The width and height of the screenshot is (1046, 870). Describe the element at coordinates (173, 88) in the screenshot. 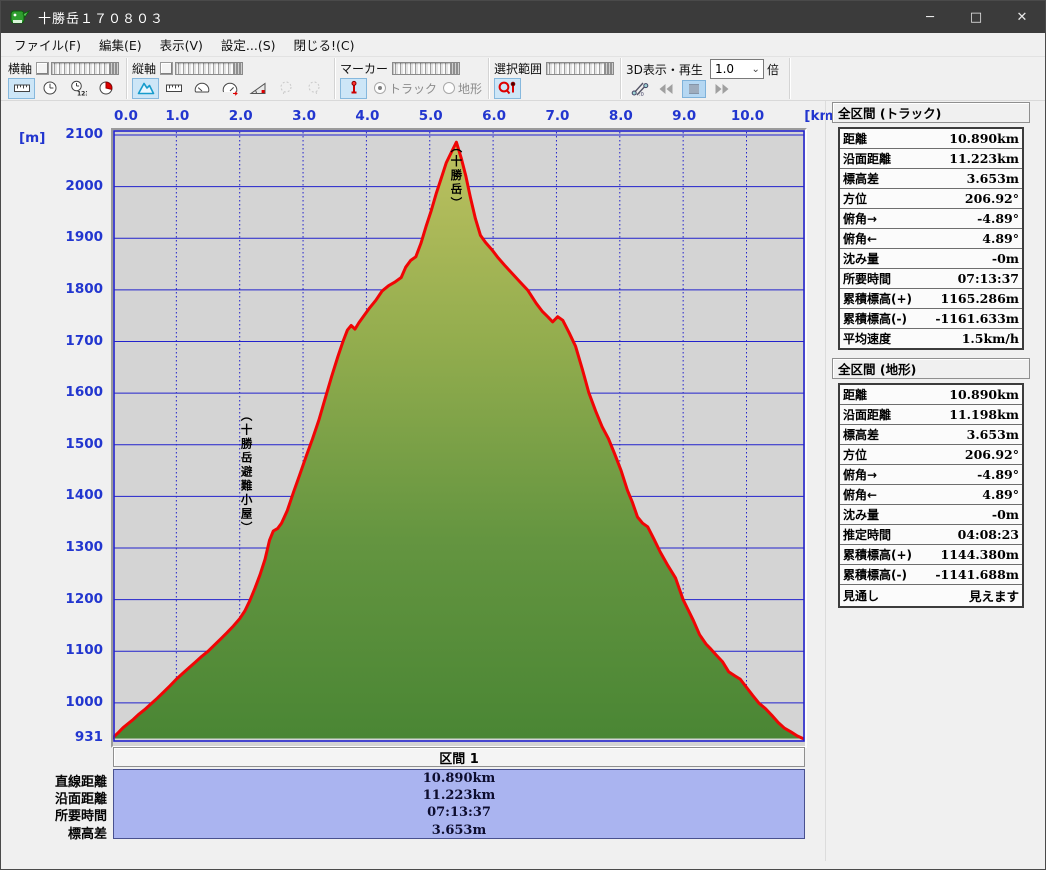

I see `y-axis-distance-button` at that location.